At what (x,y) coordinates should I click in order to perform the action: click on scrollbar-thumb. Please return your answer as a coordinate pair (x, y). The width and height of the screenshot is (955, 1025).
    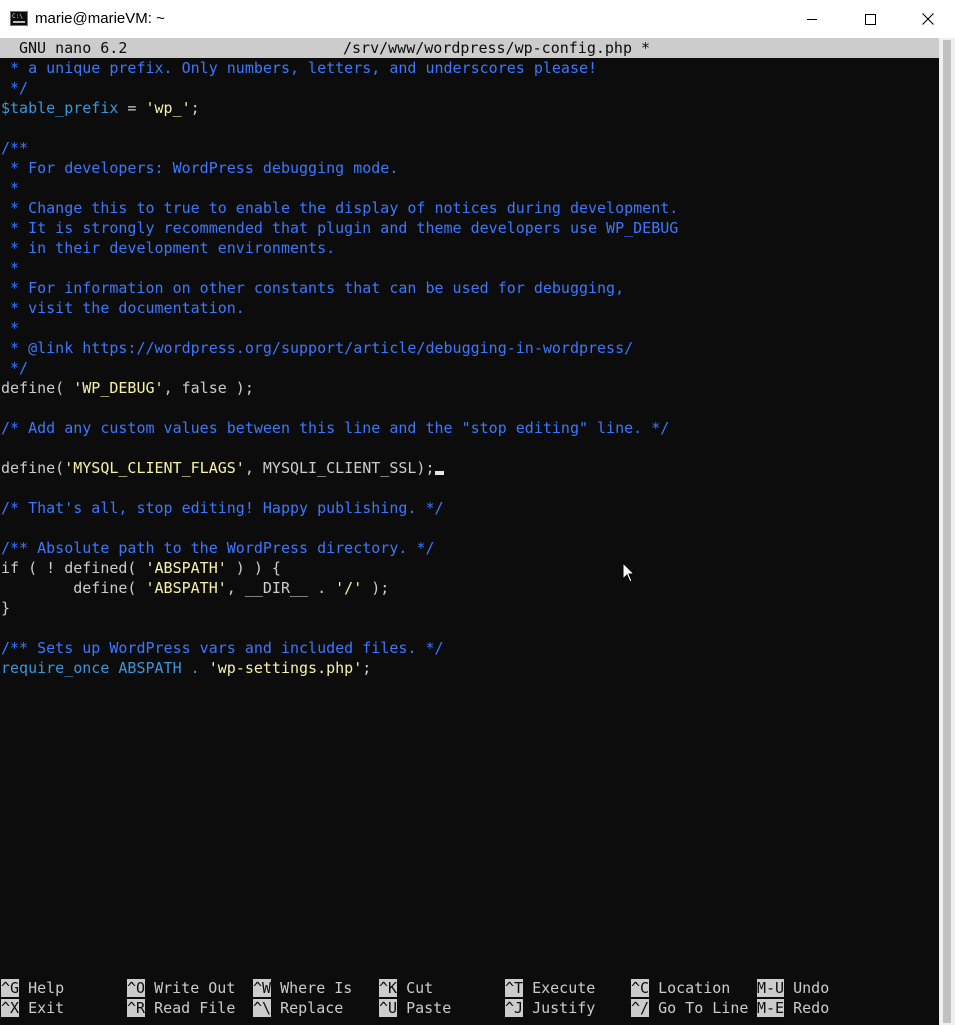
    Looking at the image, I should click on (947, 531).